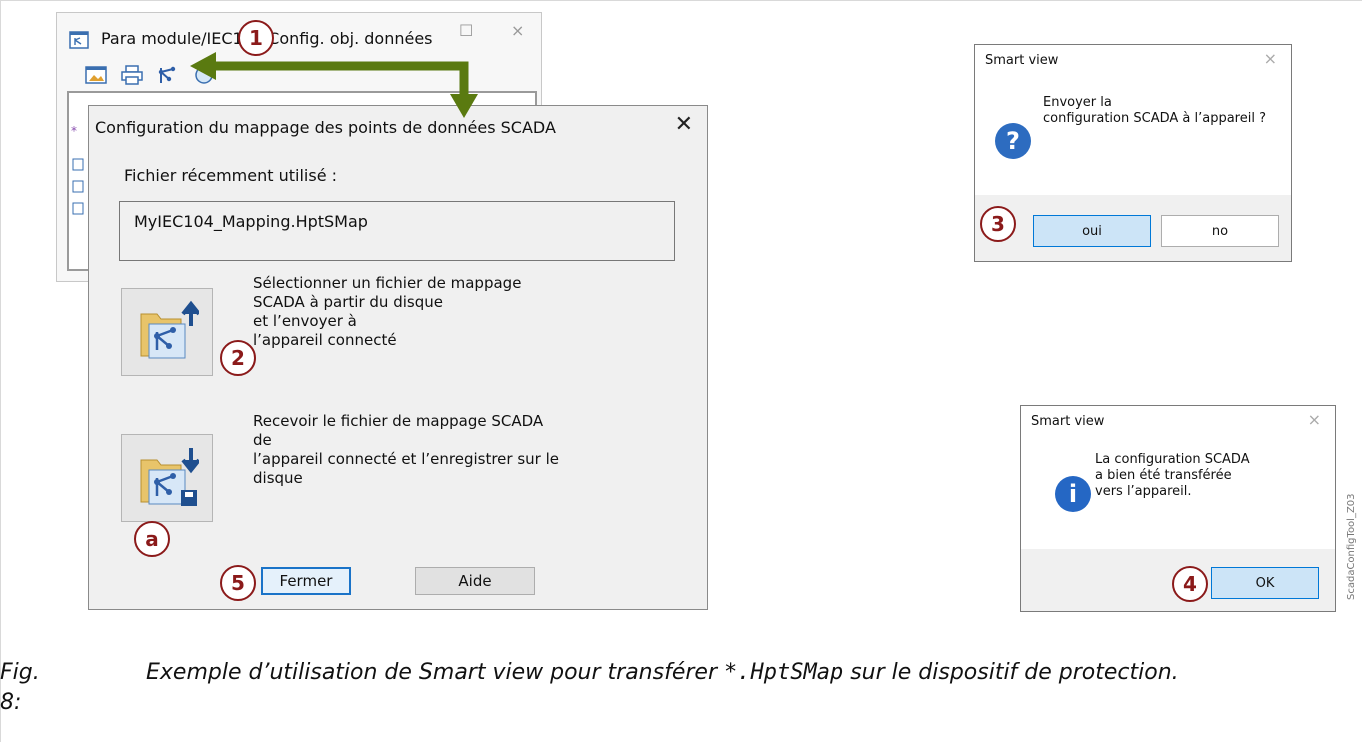 The height and width of the screenshot is (742, 1362). I want to click on close-dialog-button: Fermer, so click(306, 581).